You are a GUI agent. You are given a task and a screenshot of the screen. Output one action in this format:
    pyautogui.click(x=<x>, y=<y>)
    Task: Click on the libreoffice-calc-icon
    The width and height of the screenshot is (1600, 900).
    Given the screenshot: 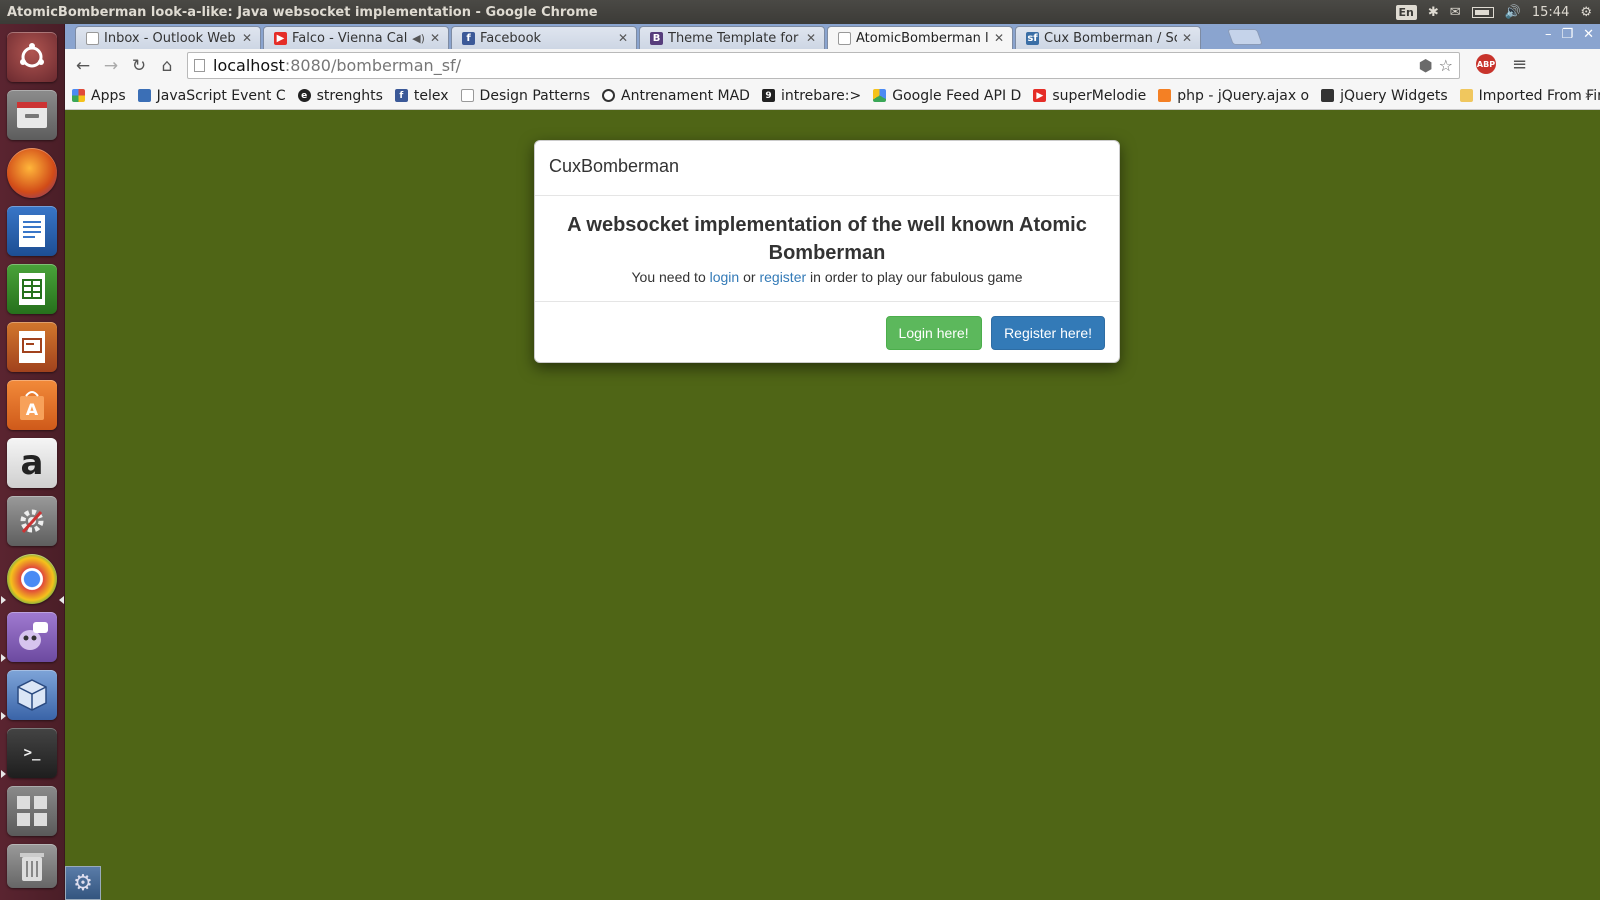 What is the action you would take?
    pyautogui.click(x=32, y=289)
    